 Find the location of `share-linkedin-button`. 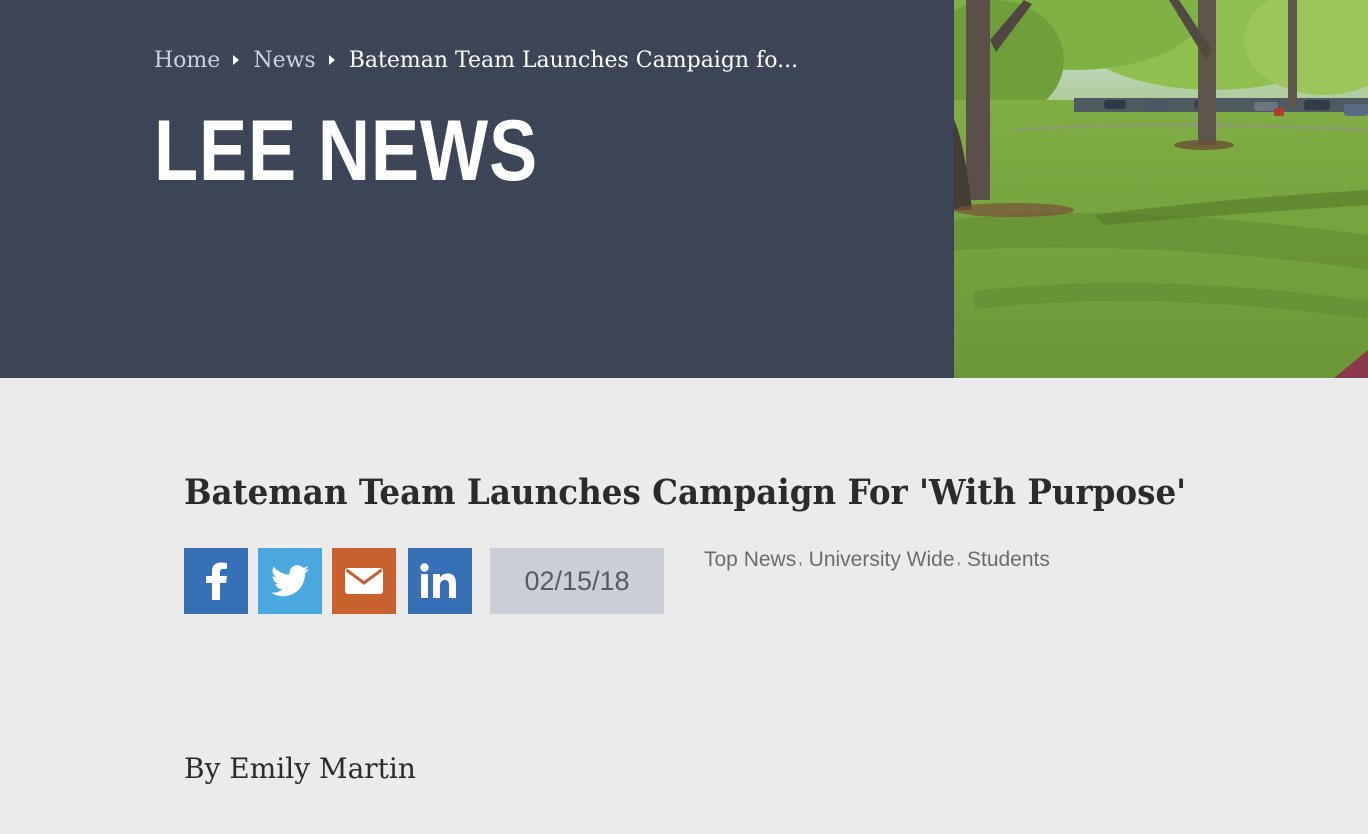

share-linkedin-button is located at coordinates (440, 581).